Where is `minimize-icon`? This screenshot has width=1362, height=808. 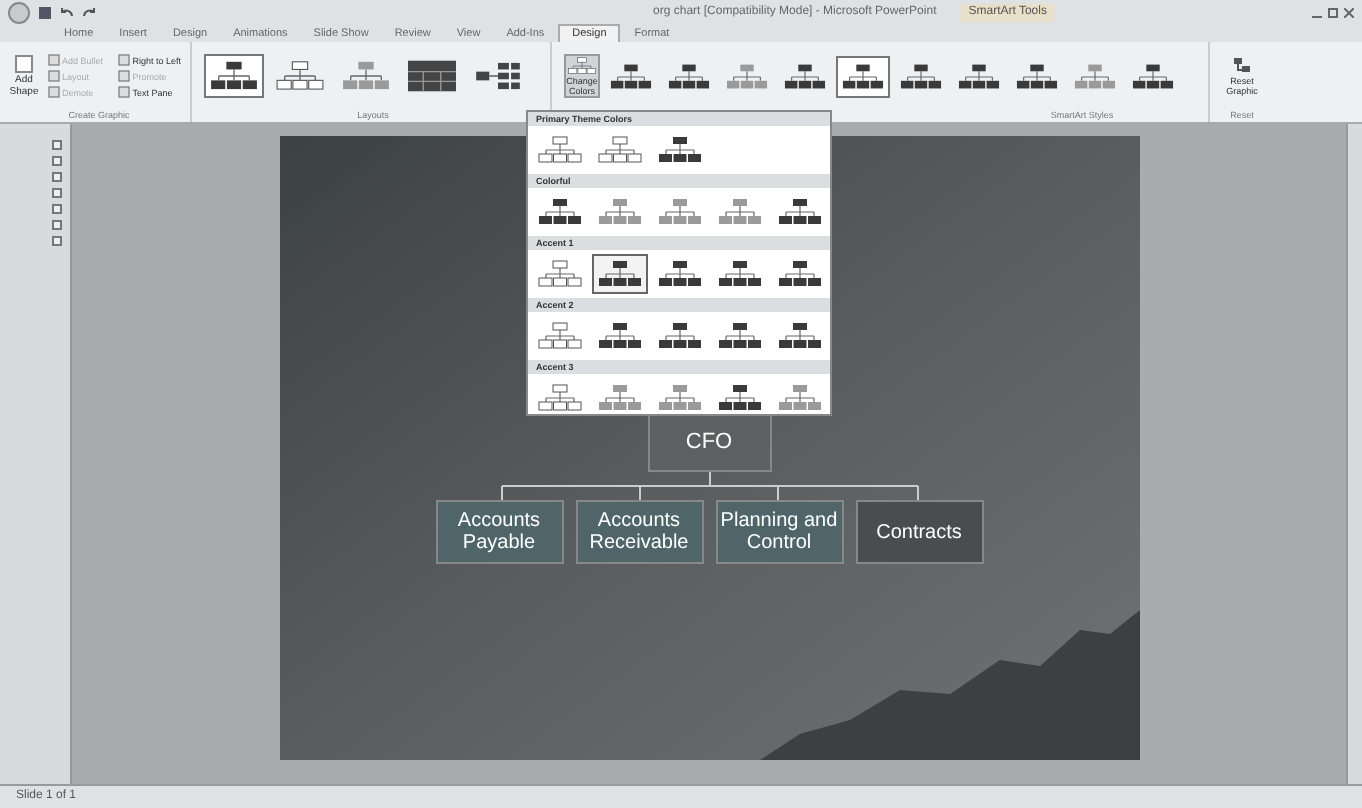
minimize-icon is located at coordinates (1317, 16).